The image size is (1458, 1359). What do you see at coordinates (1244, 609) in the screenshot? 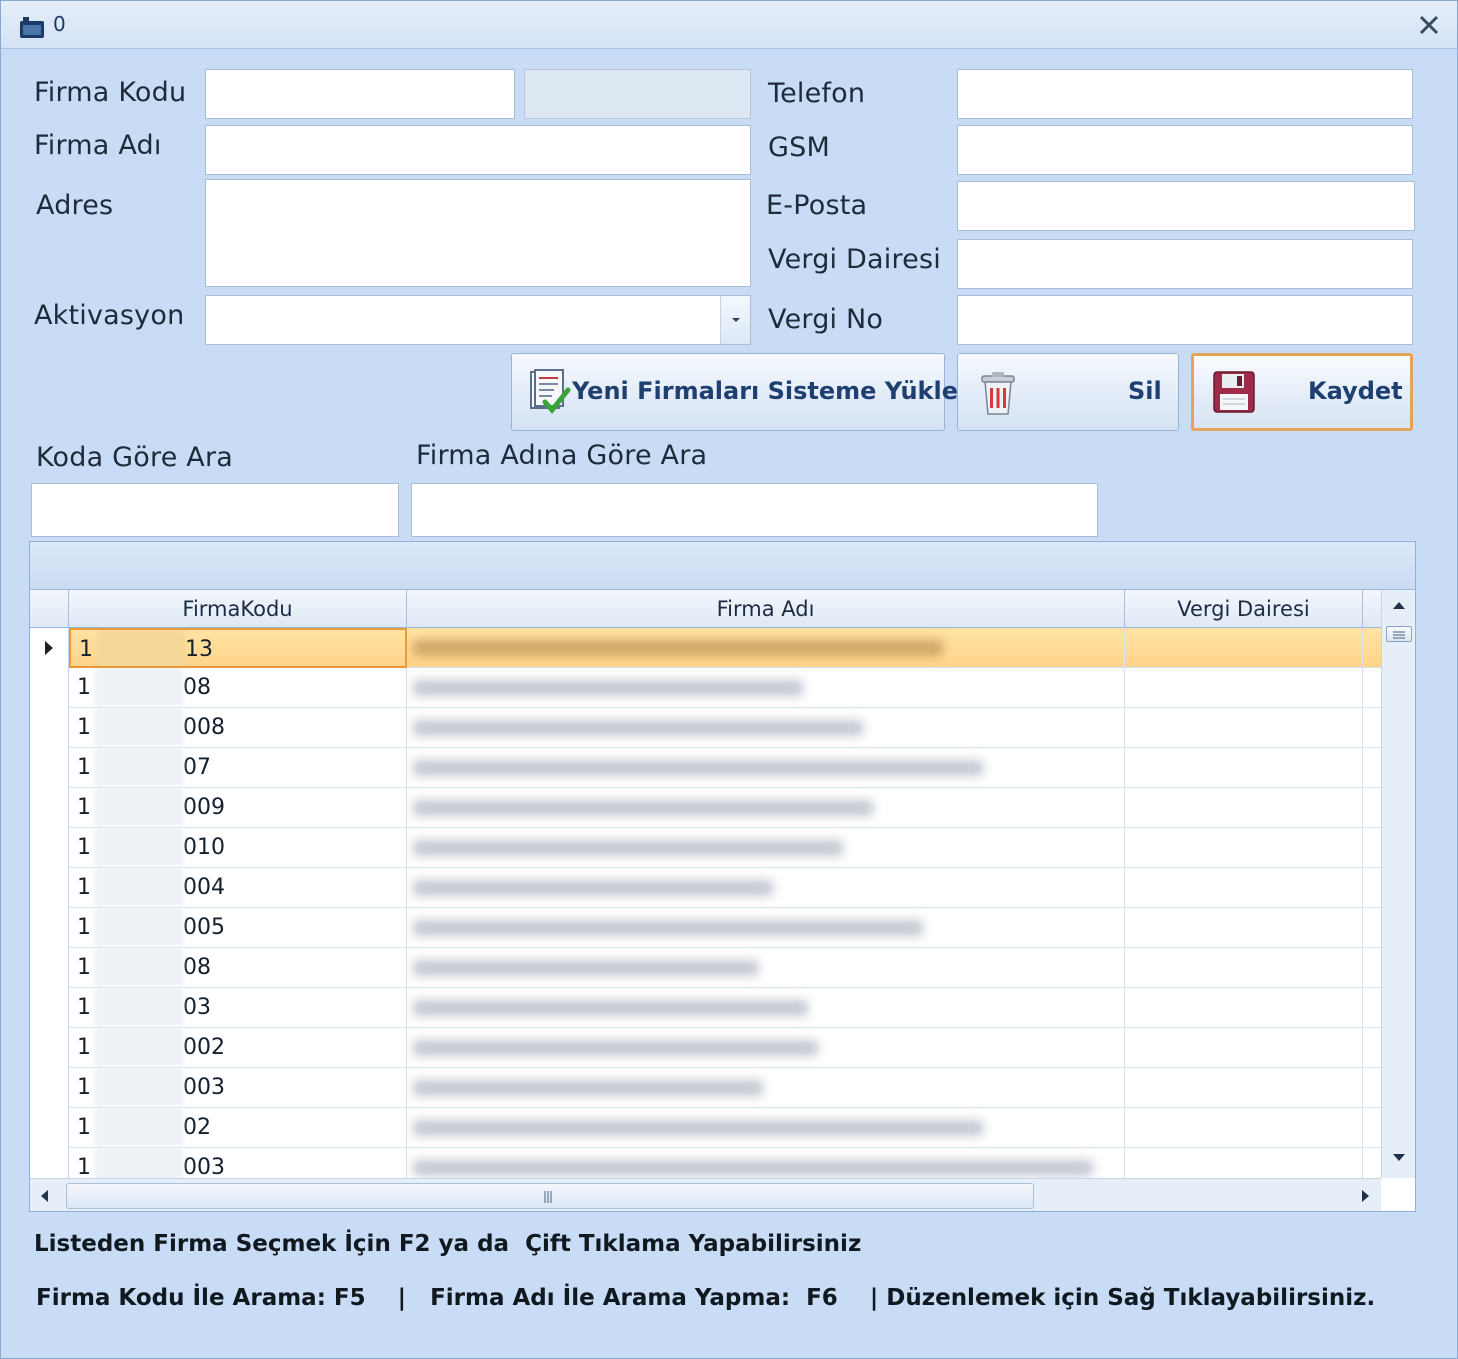
I see `column-header-vergi-dairesi: Vergi Dairesi` at bounding box center [1244, 609].